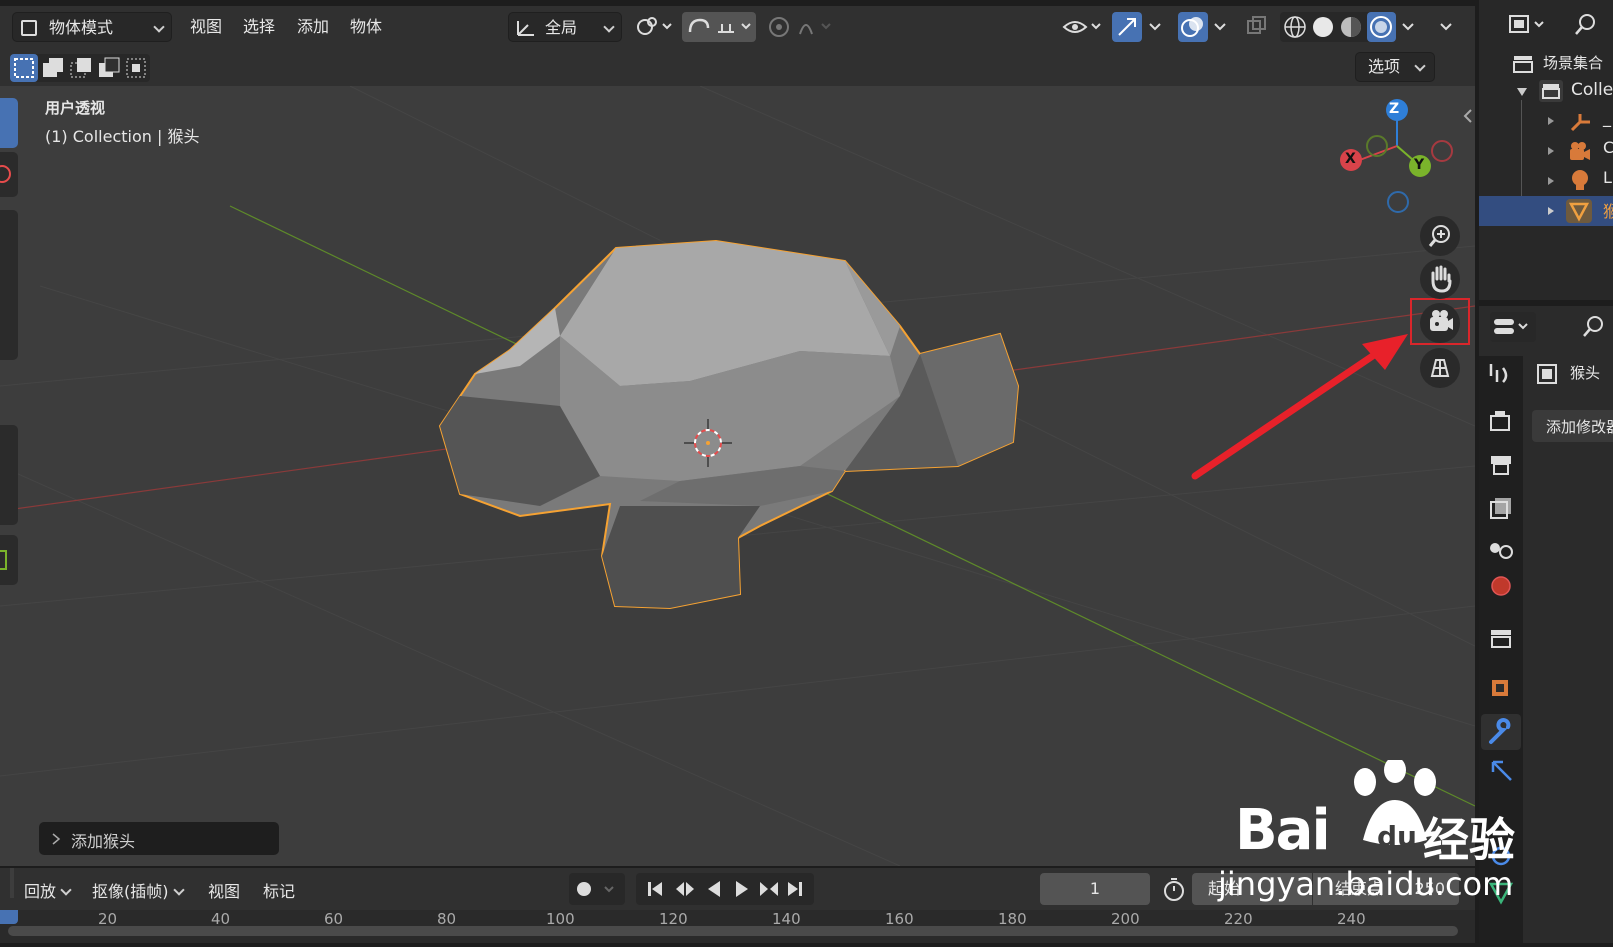 Image resolution: width=1613 pixels, height=947 pixels. Describe the element at coordinates (1397, 836) in the screenshot. I see `svg-text: du` at that location.